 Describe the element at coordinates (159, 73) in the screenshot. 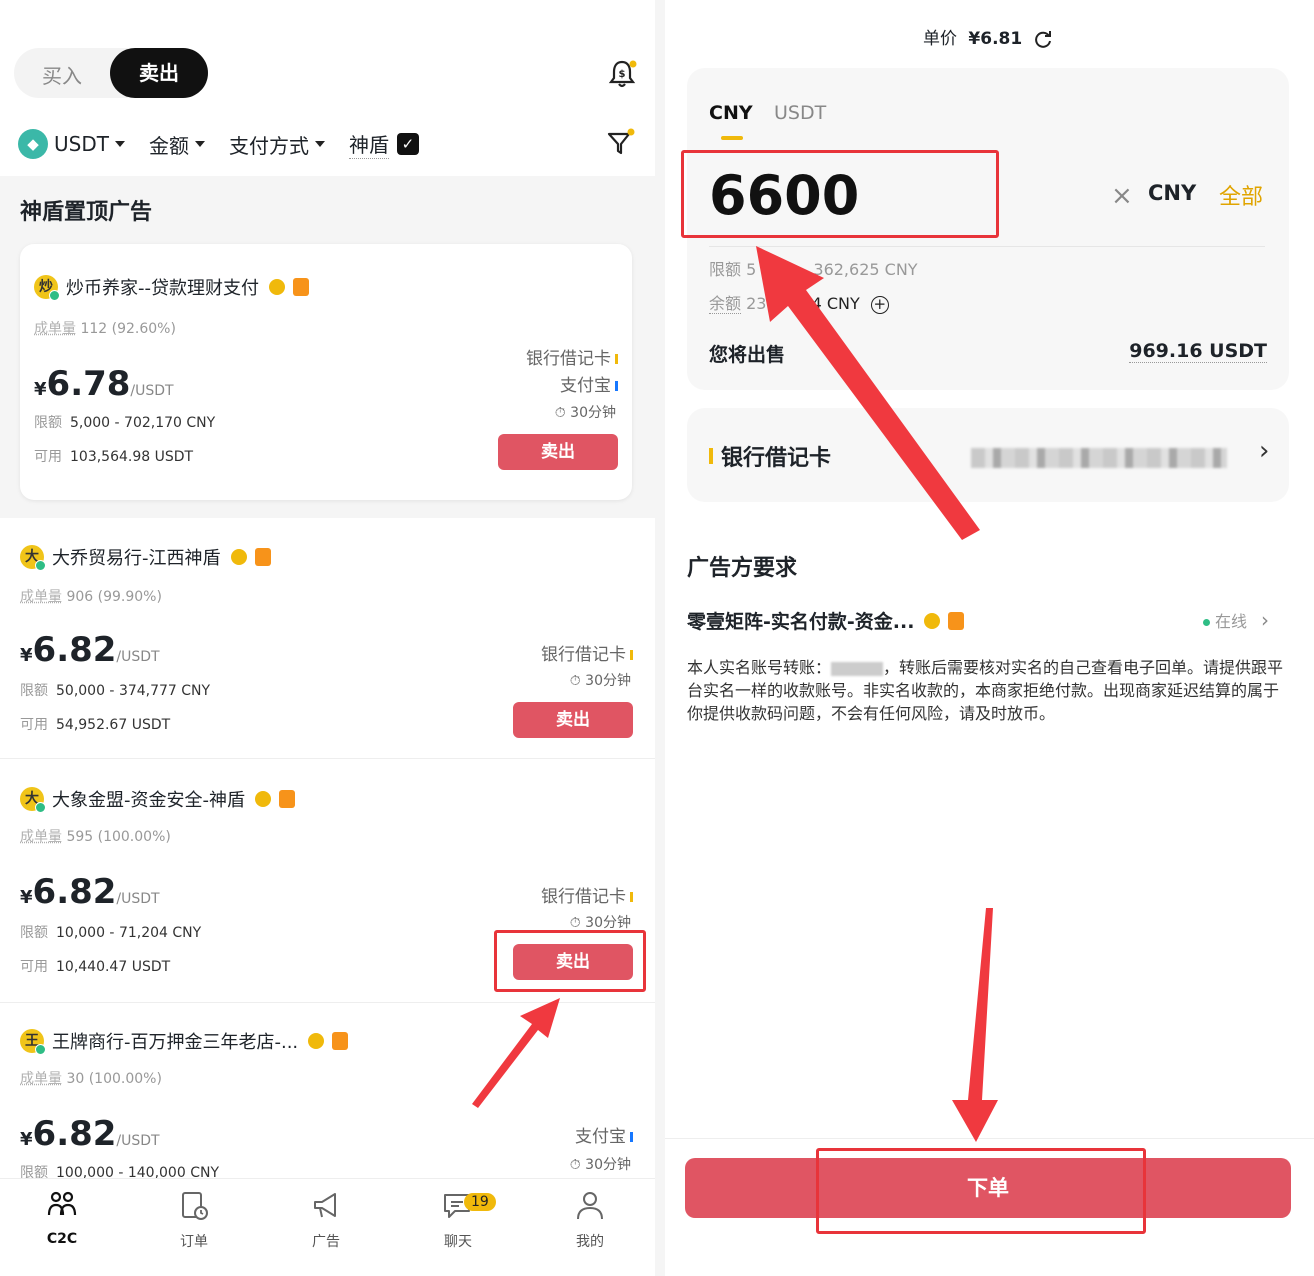

I see `sell-tab: 卖出` at that location.